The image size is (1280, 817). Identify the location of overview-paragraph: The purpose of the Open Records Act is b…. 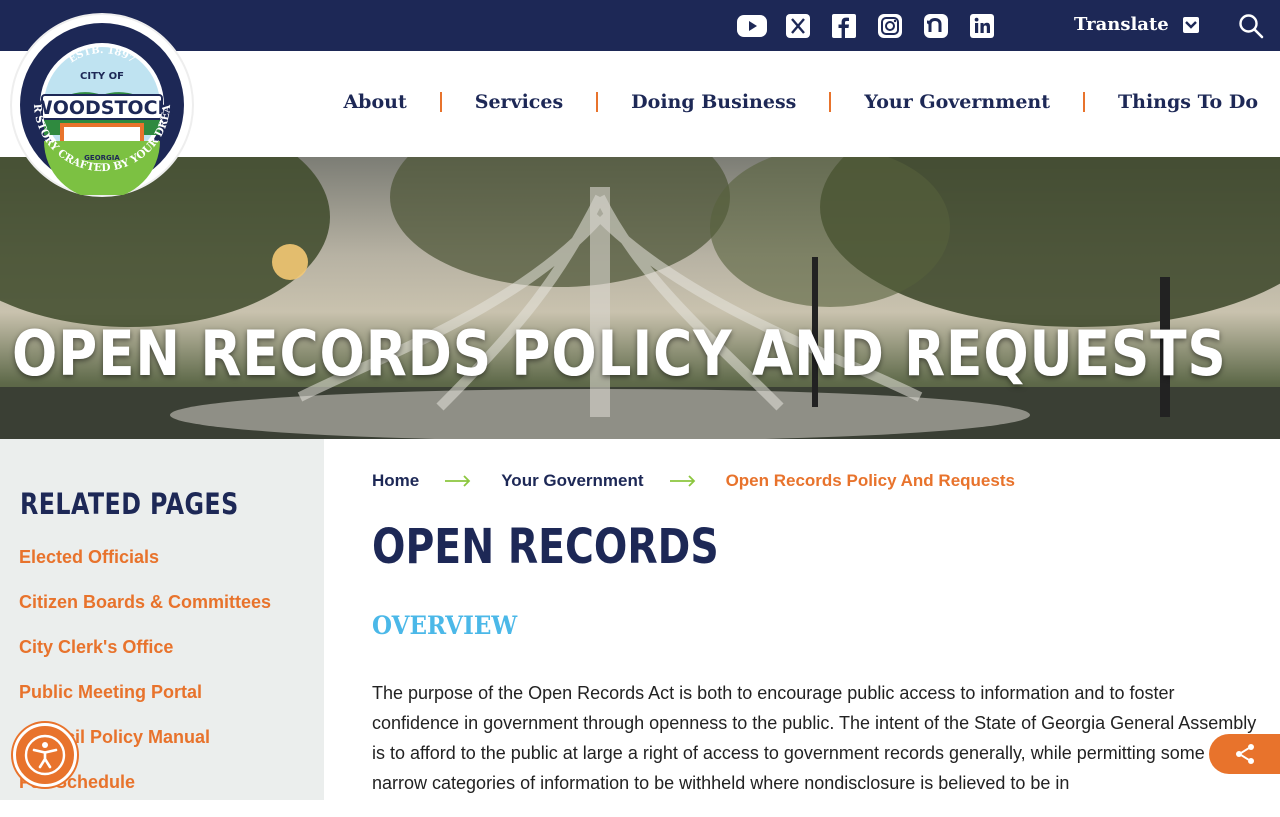
(814, 738).